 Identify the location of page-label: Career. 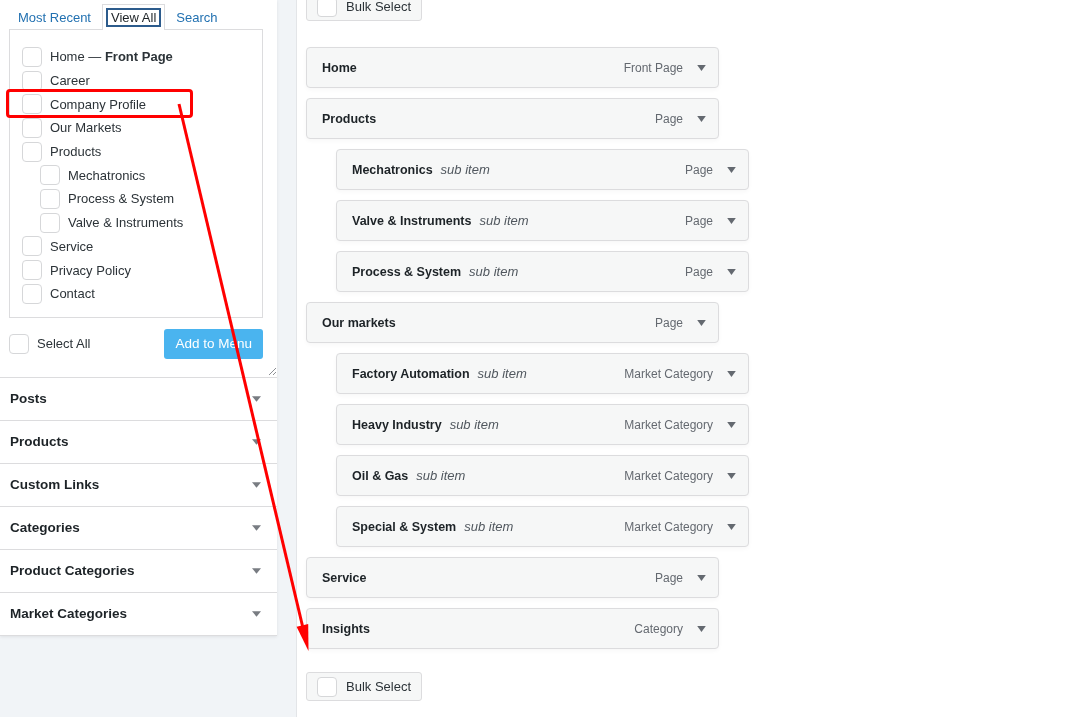
(70, 81).